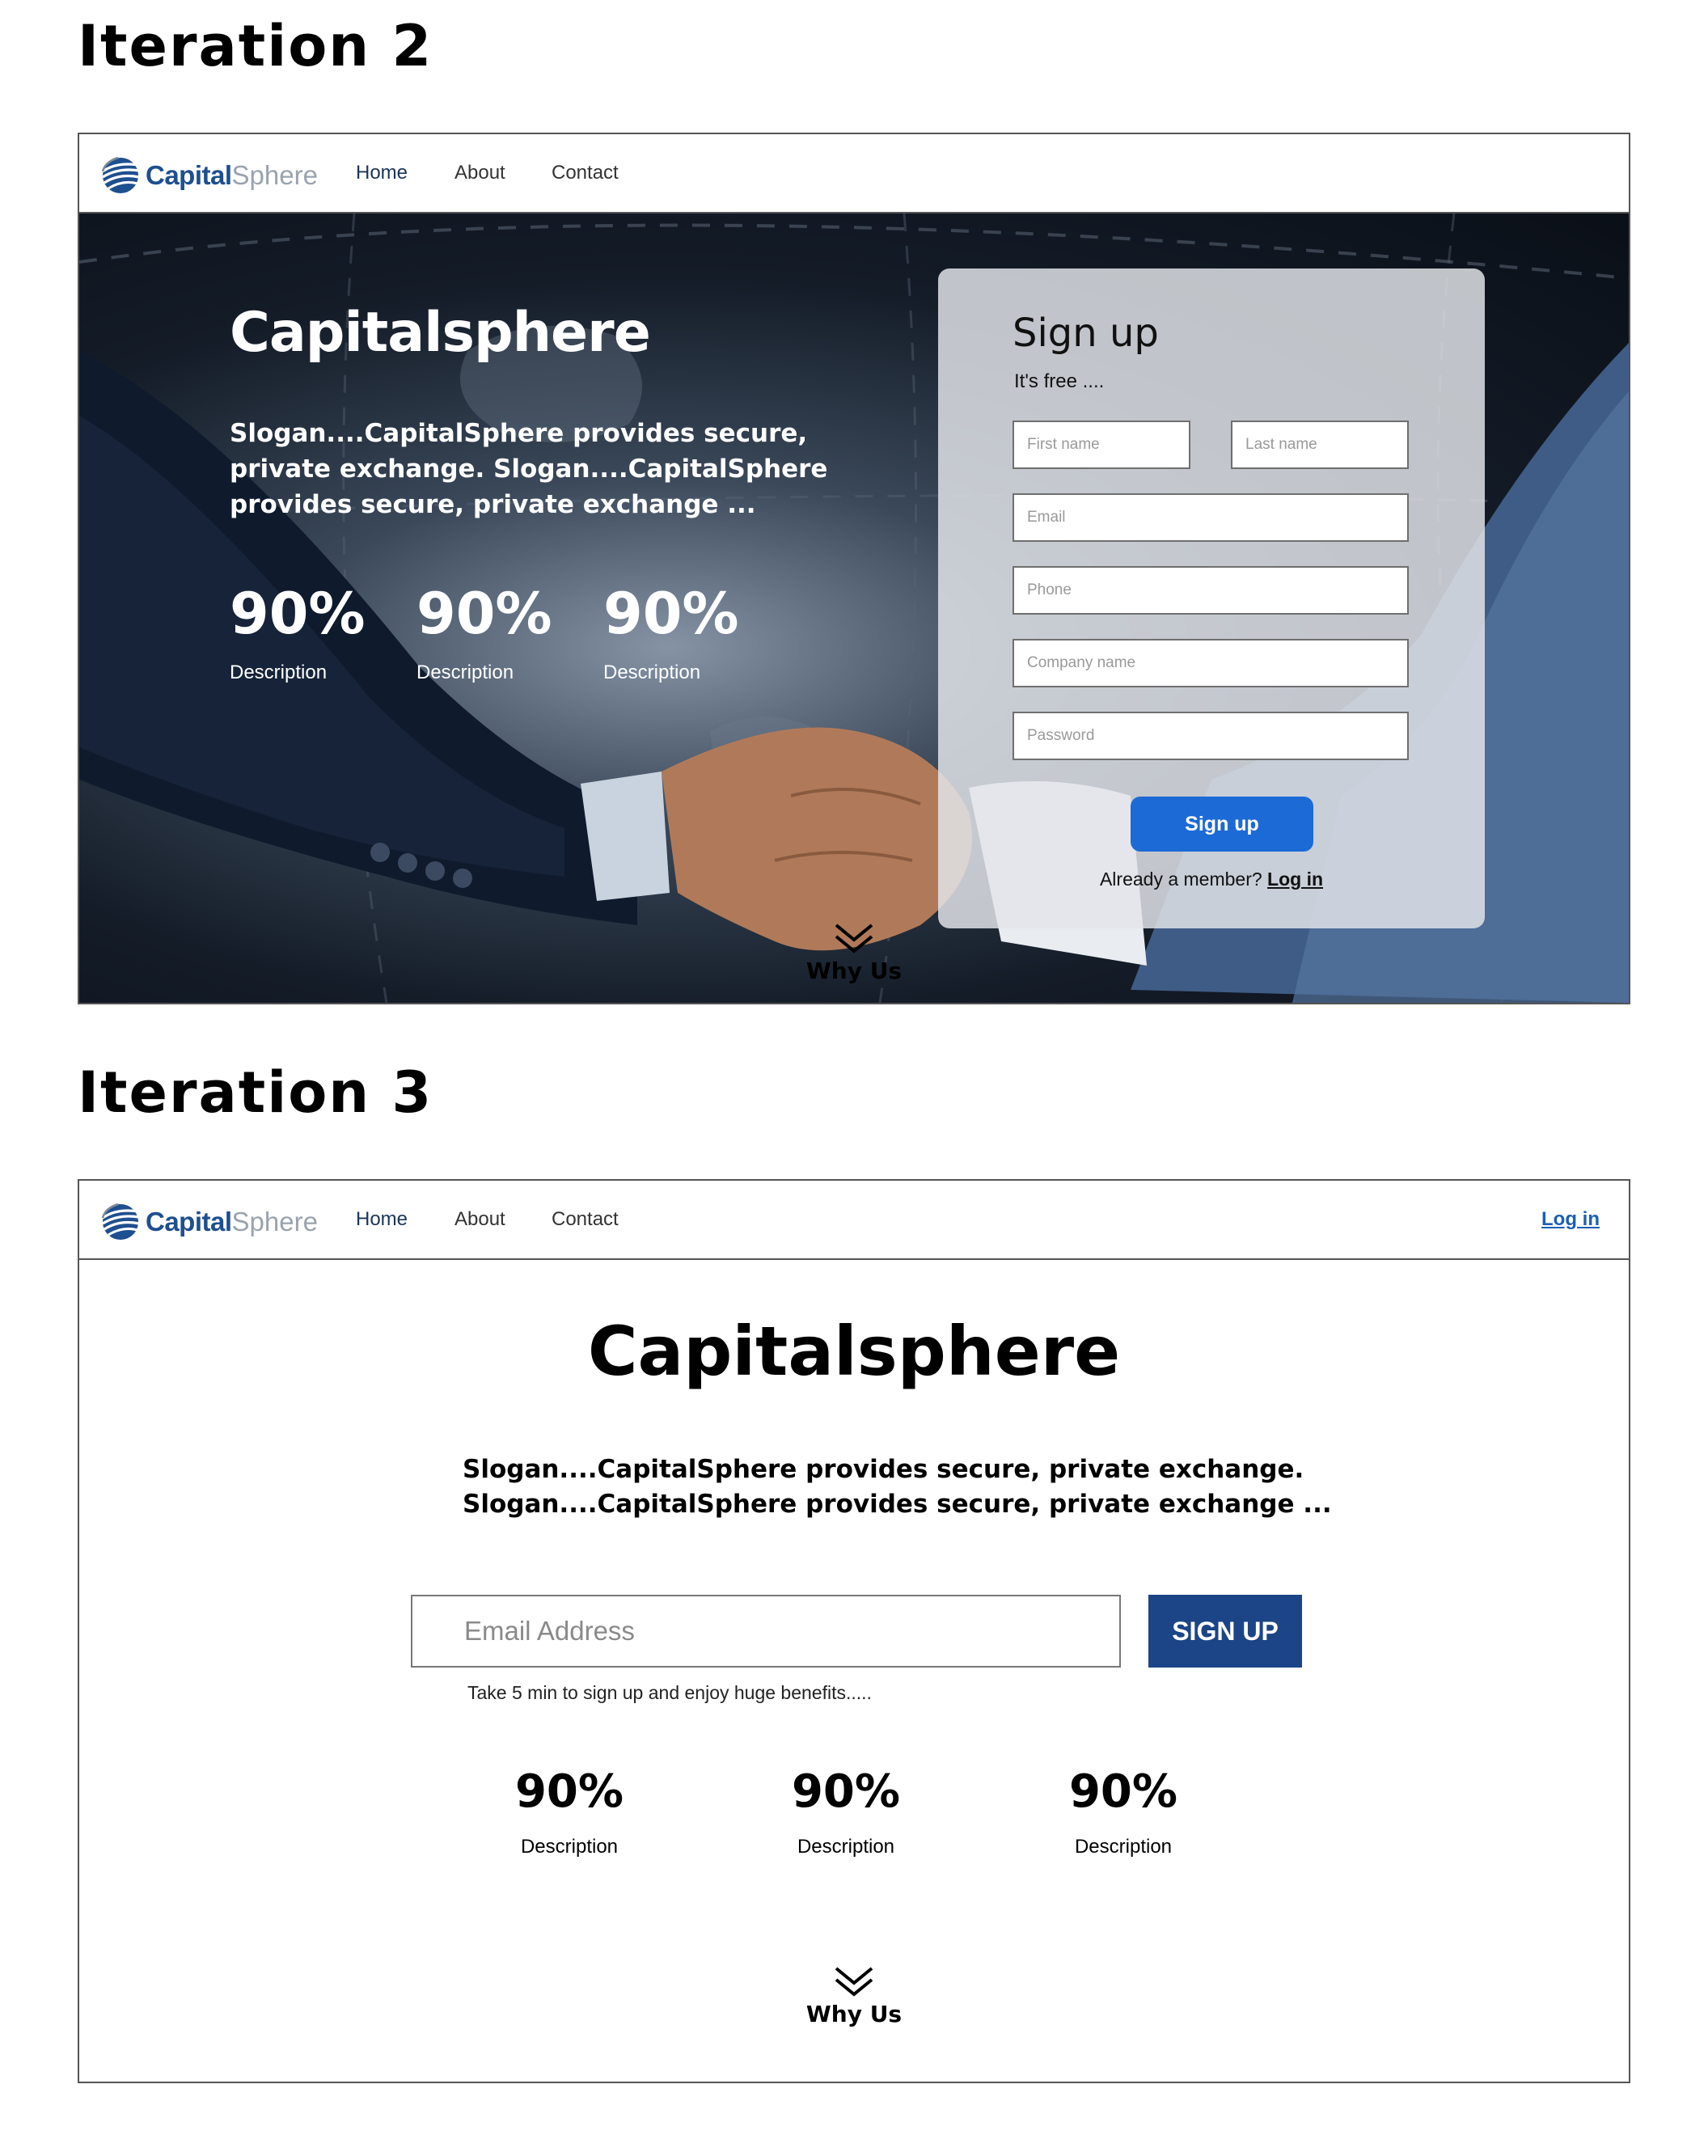  Describe the element at coordinates (1320, 445) in the screenshot. I see `last-name-field` at that location.